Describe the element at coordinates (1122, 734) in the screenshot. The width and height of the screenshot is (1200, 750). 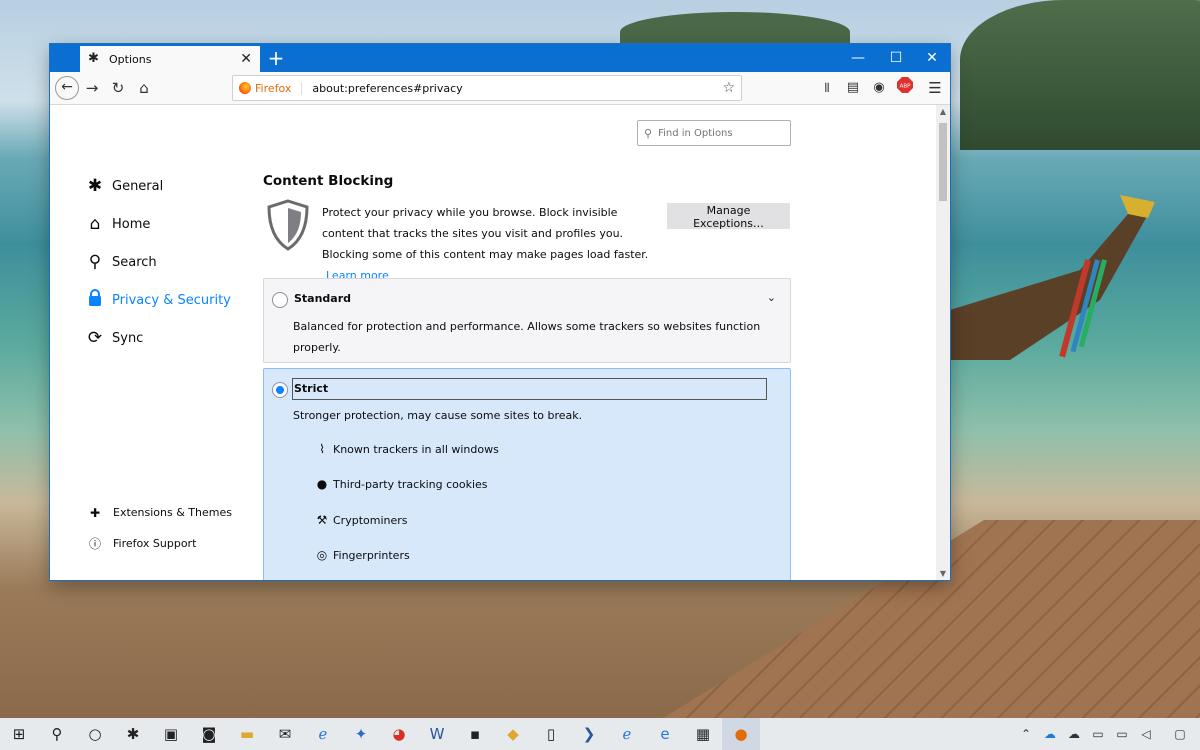
I see `network-icon: ▭` at that location.